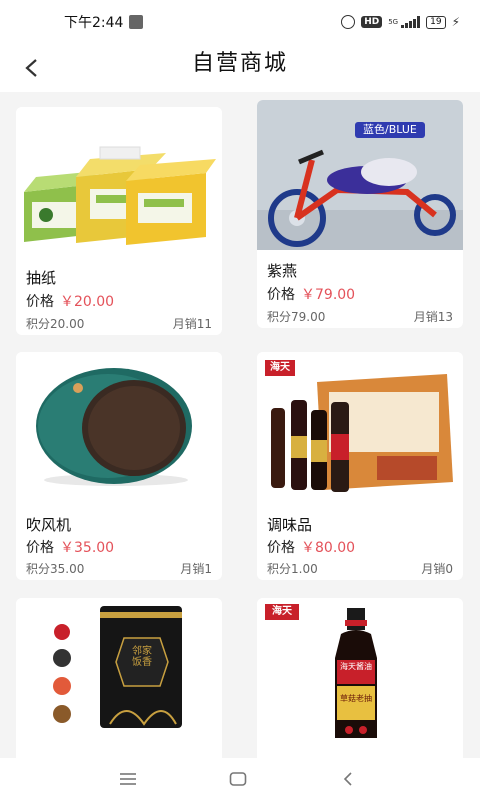 The height and width of the screenshot is (800, 480). I want to click on price-value: ￥20.00, so click(87, 302).